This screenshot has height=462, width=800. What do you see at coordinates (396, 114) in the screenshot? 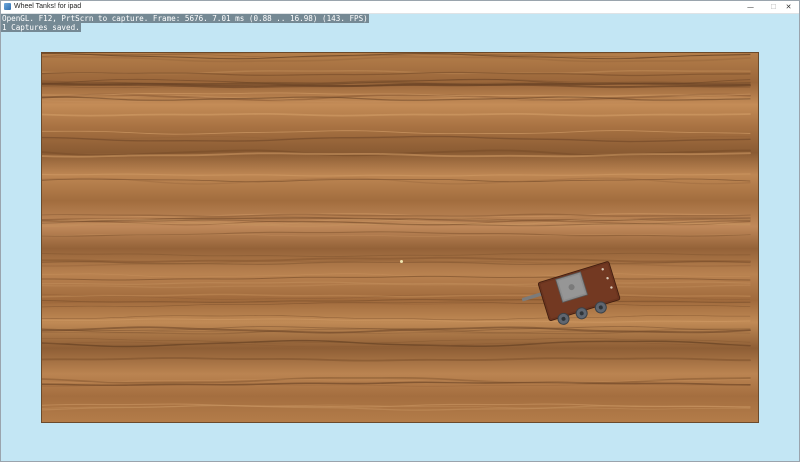
I see `wood-grain-line` at bounding box center [396, 114].